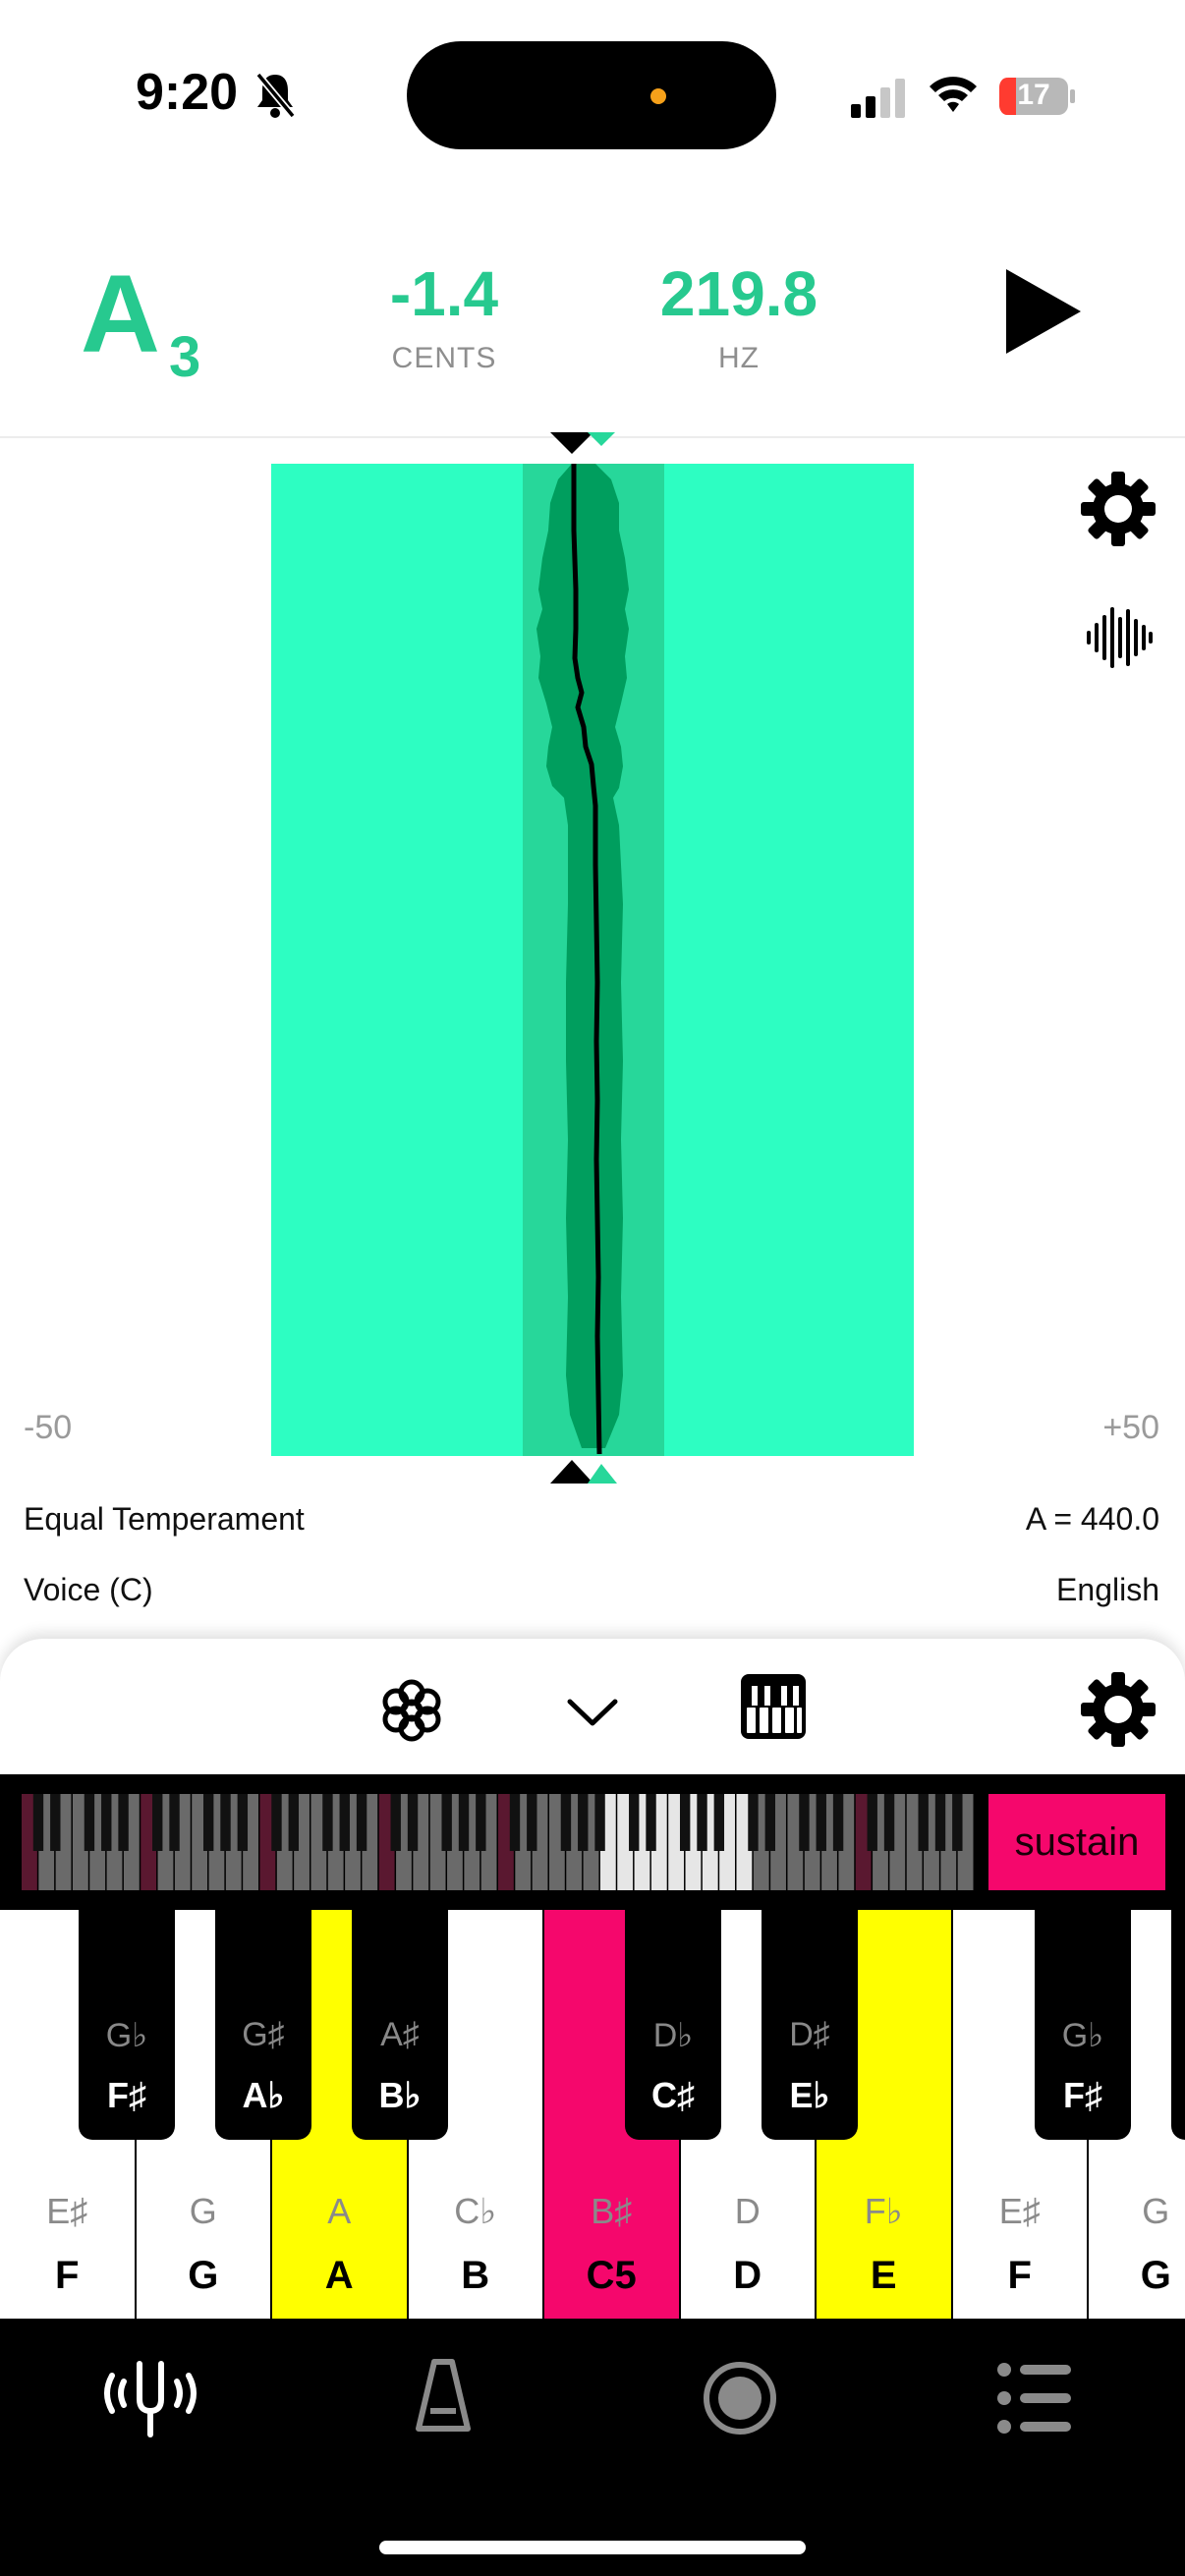 The image size is (1185, 2576). I want to click on frequency-value: 219.8, so click(739, 293).